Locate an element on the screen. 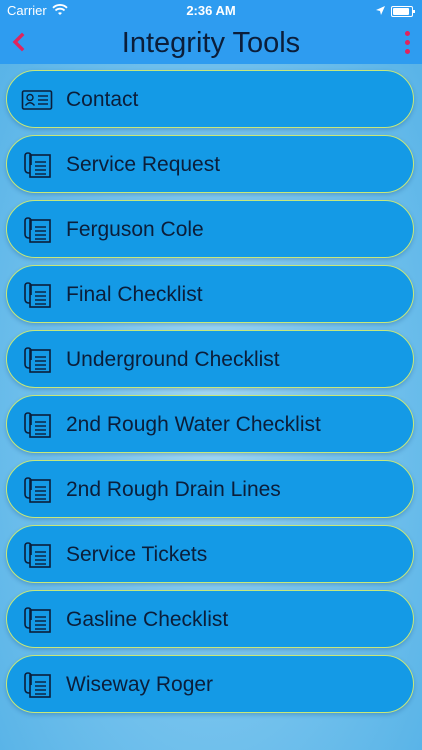  status-time: 2:36 AM is located at coordinates (211, 10).